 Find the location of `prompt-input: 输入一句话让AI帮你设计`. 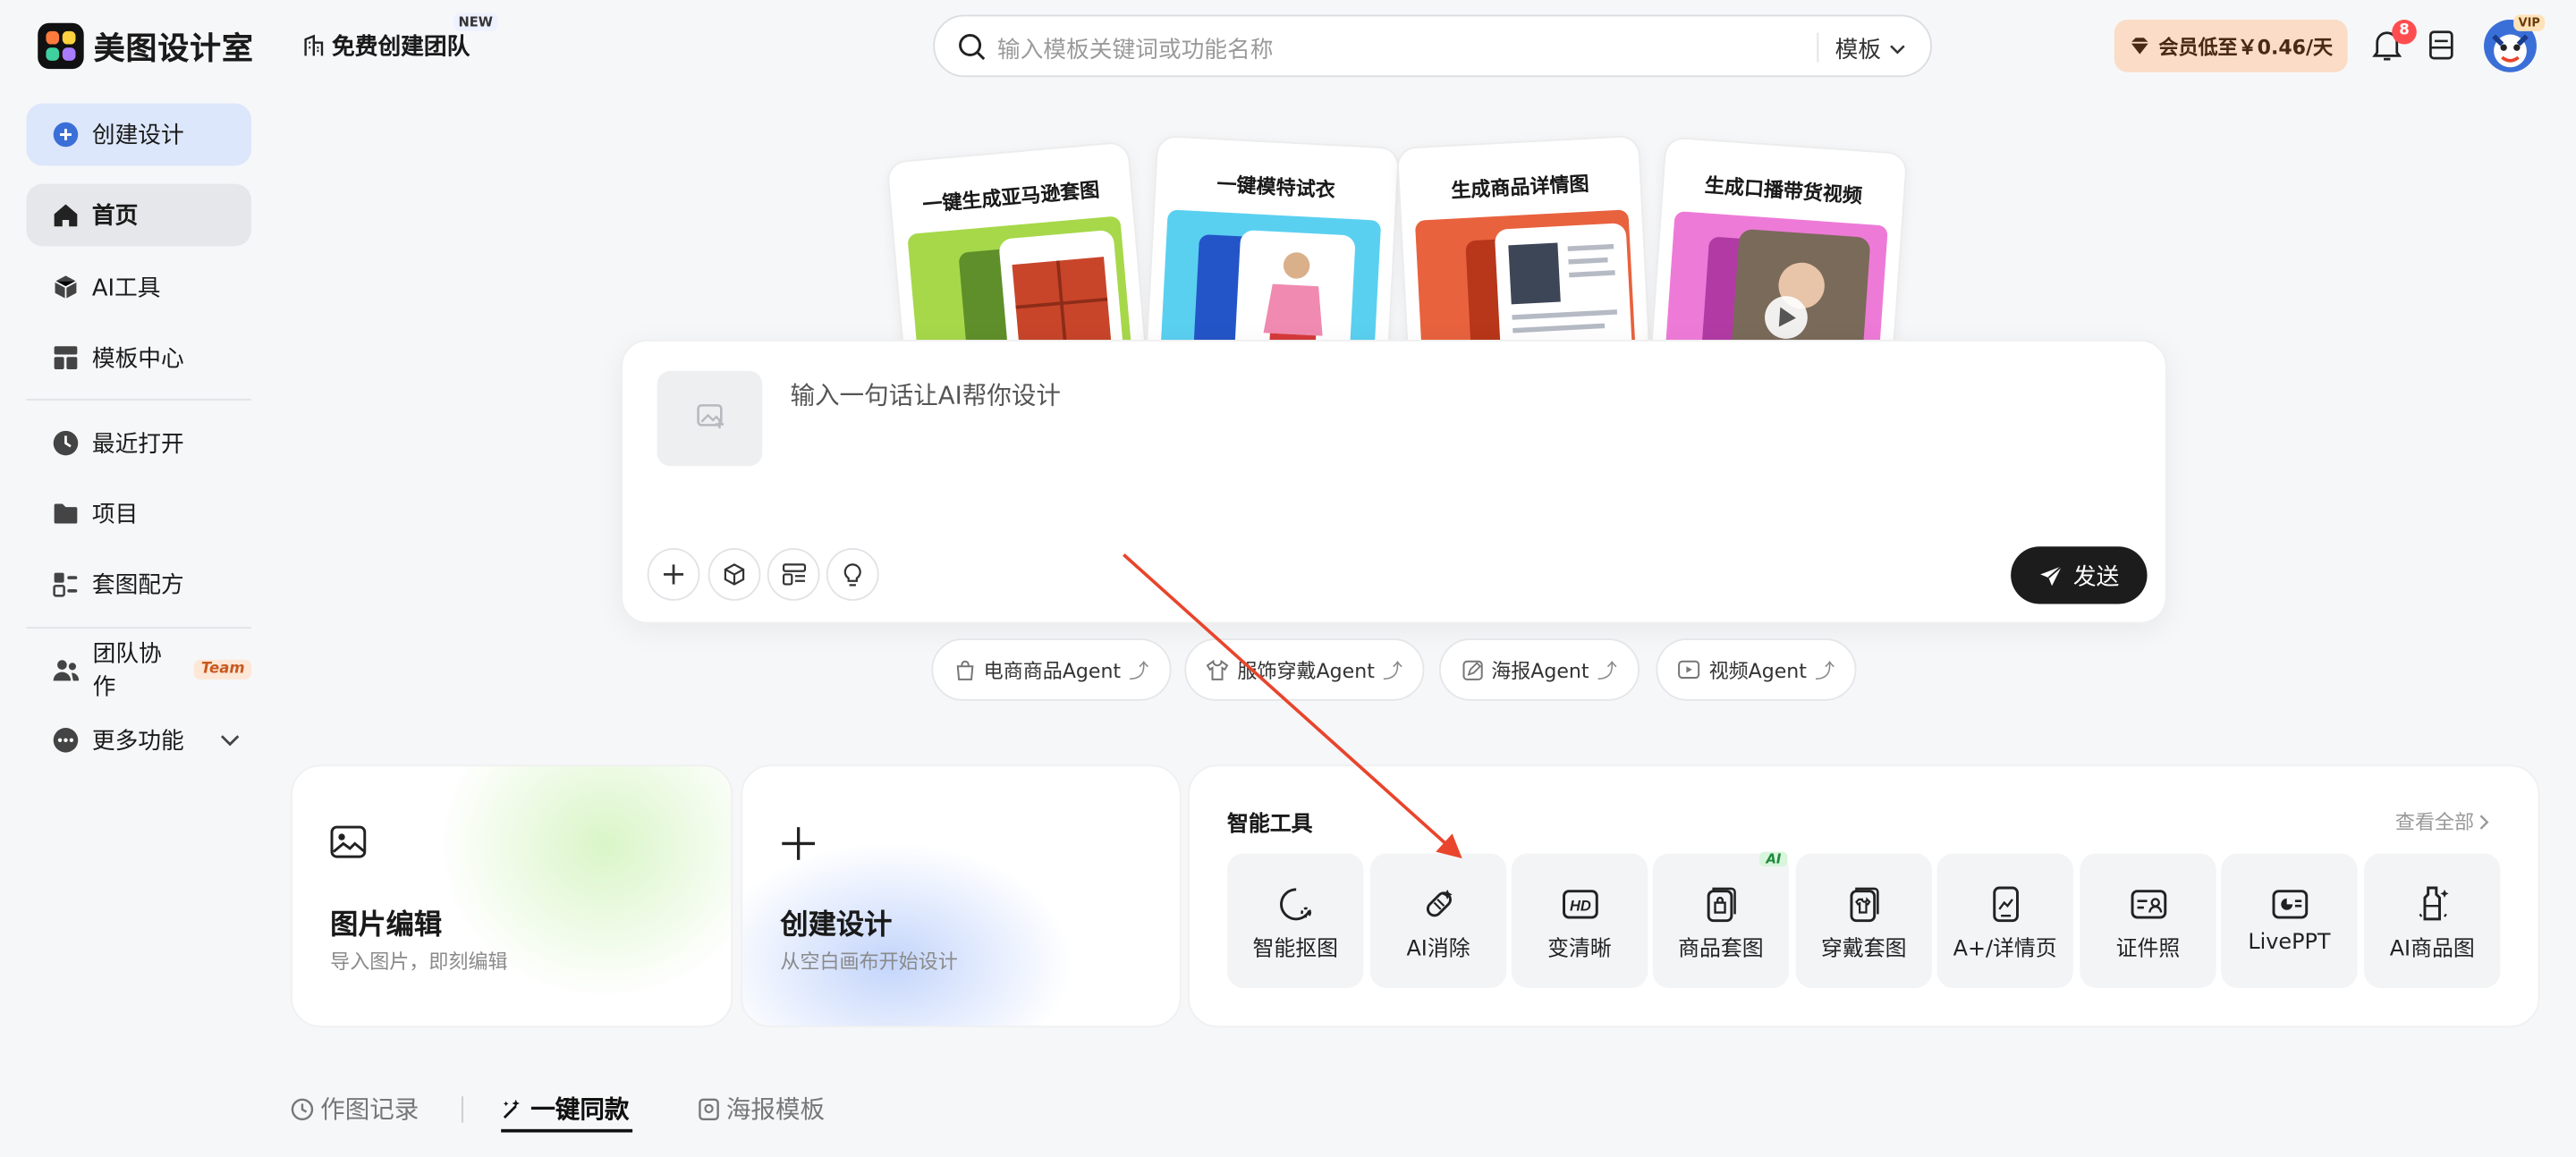

prompt-input: 输入一句话让AI帮你设计 is located at coordinates (925, 394).